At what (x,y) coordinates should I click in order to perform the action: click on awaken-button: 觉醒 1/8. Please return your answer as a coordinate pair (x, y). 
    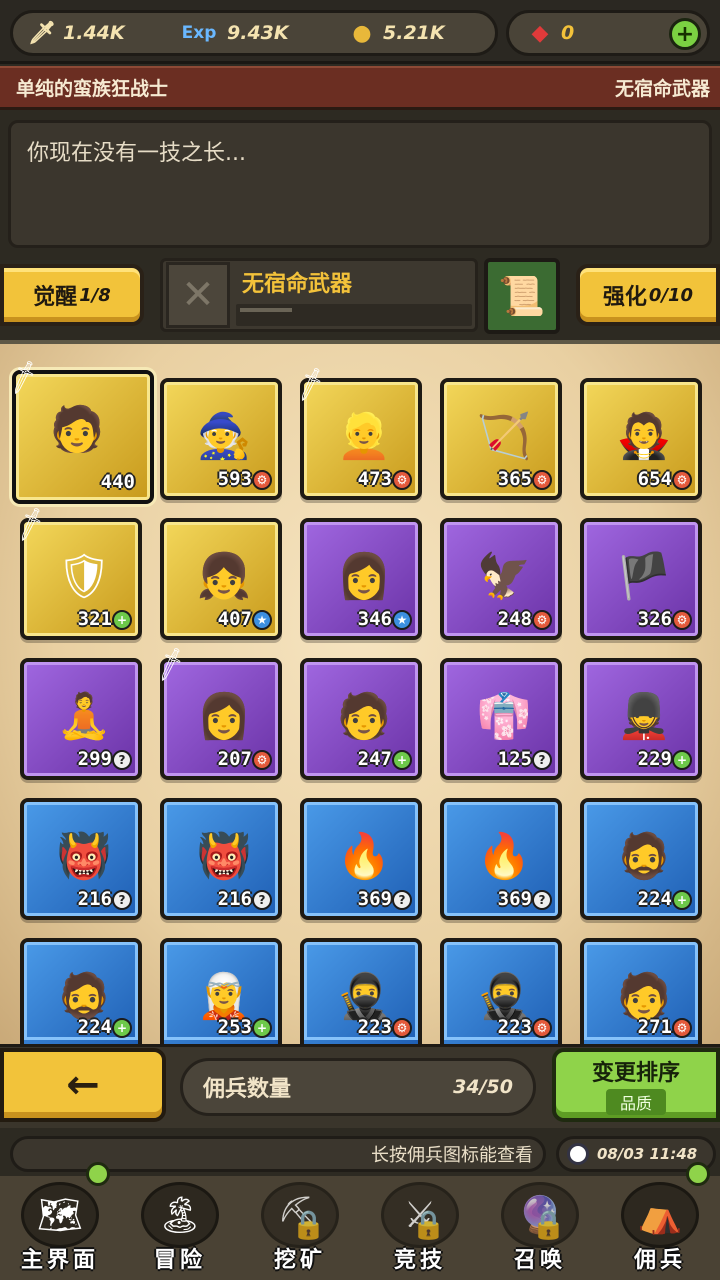
    Looking at the image, I should click on (72, 295).